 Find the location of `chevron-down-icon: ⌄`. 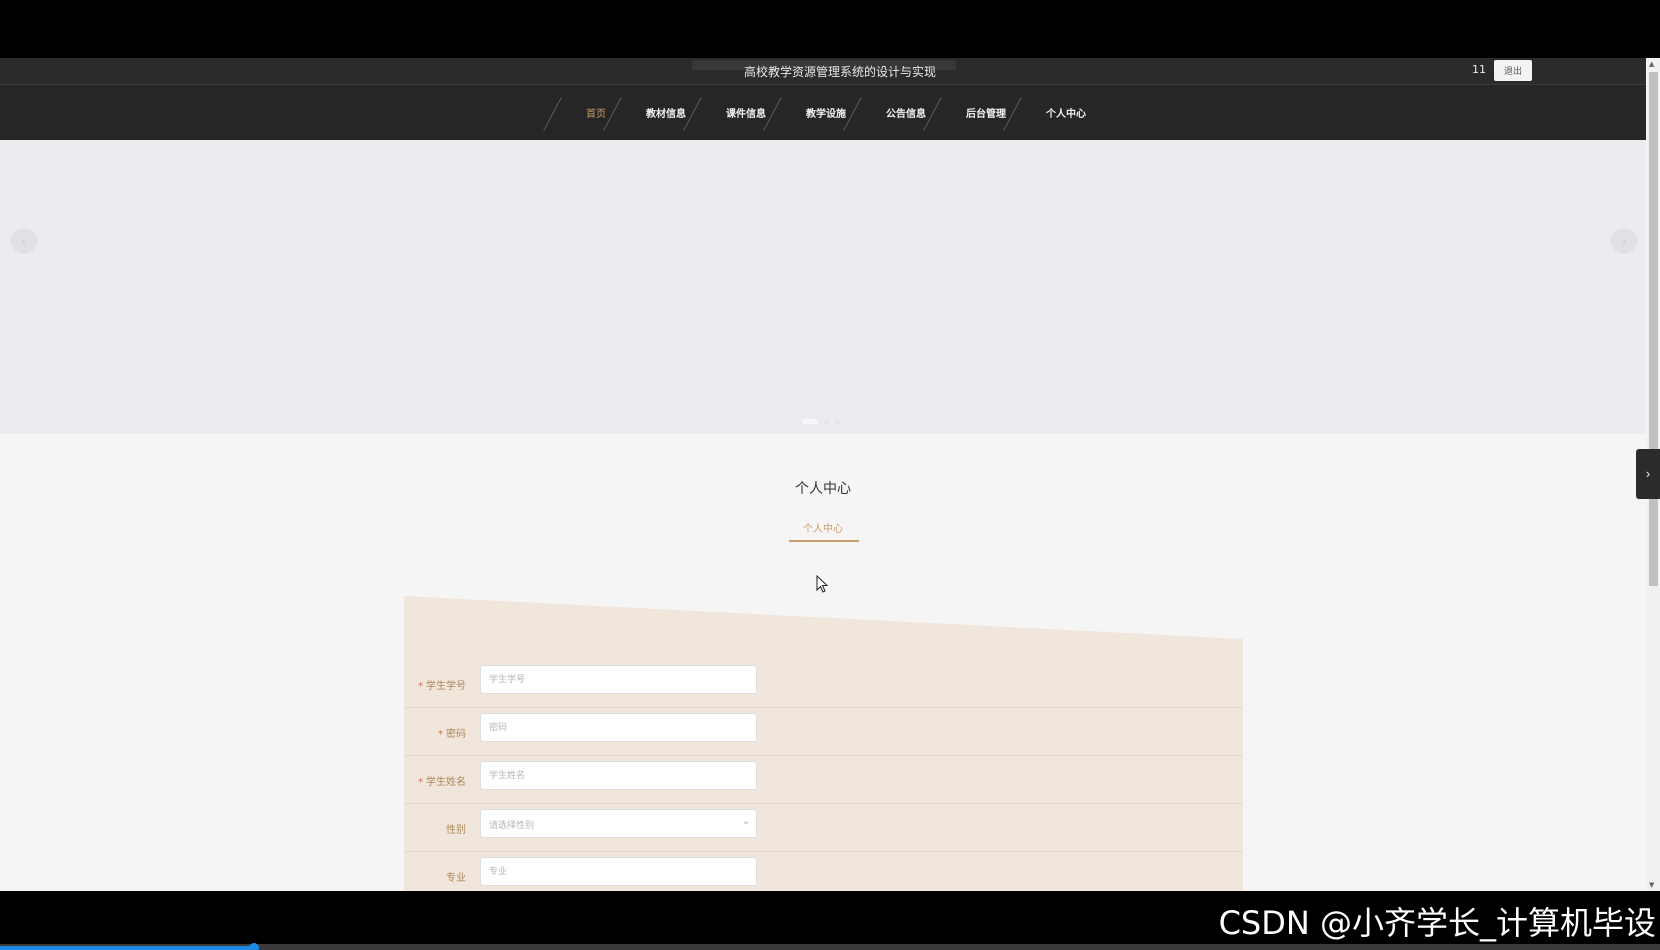

chevron-down-icon: ⌄ is located at coordinates (745, 821).